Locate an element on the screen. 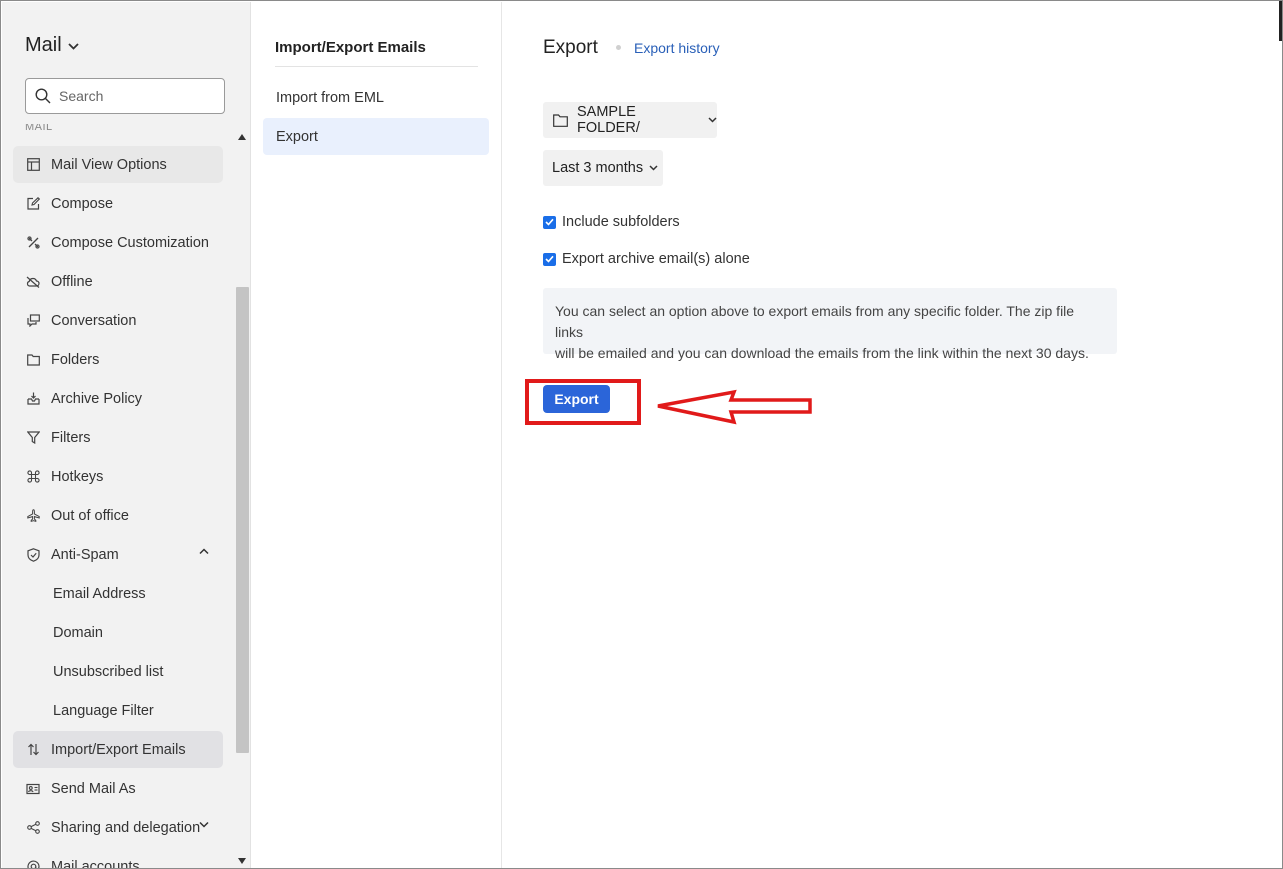 The width and height of the screenshot is (1283, 869). sidebar-item-conversation: Conversation is located at coordinates (118, 320).